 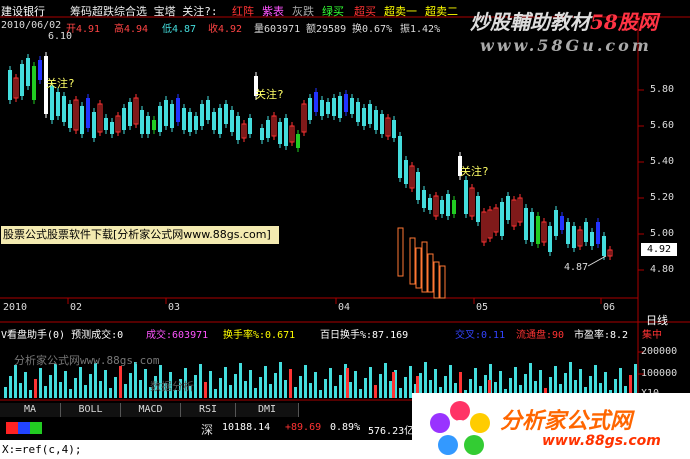 I want to click on legend-red: 红阵, so click(x=243, y=11).